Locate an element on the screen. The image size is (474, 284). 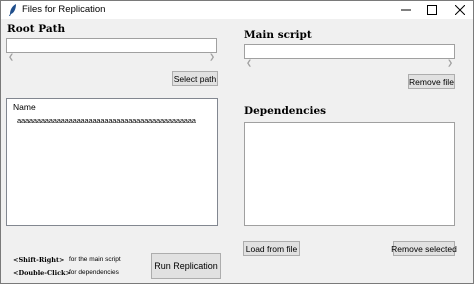
main-script-heading: Main script is located at coordinates (278, 35).